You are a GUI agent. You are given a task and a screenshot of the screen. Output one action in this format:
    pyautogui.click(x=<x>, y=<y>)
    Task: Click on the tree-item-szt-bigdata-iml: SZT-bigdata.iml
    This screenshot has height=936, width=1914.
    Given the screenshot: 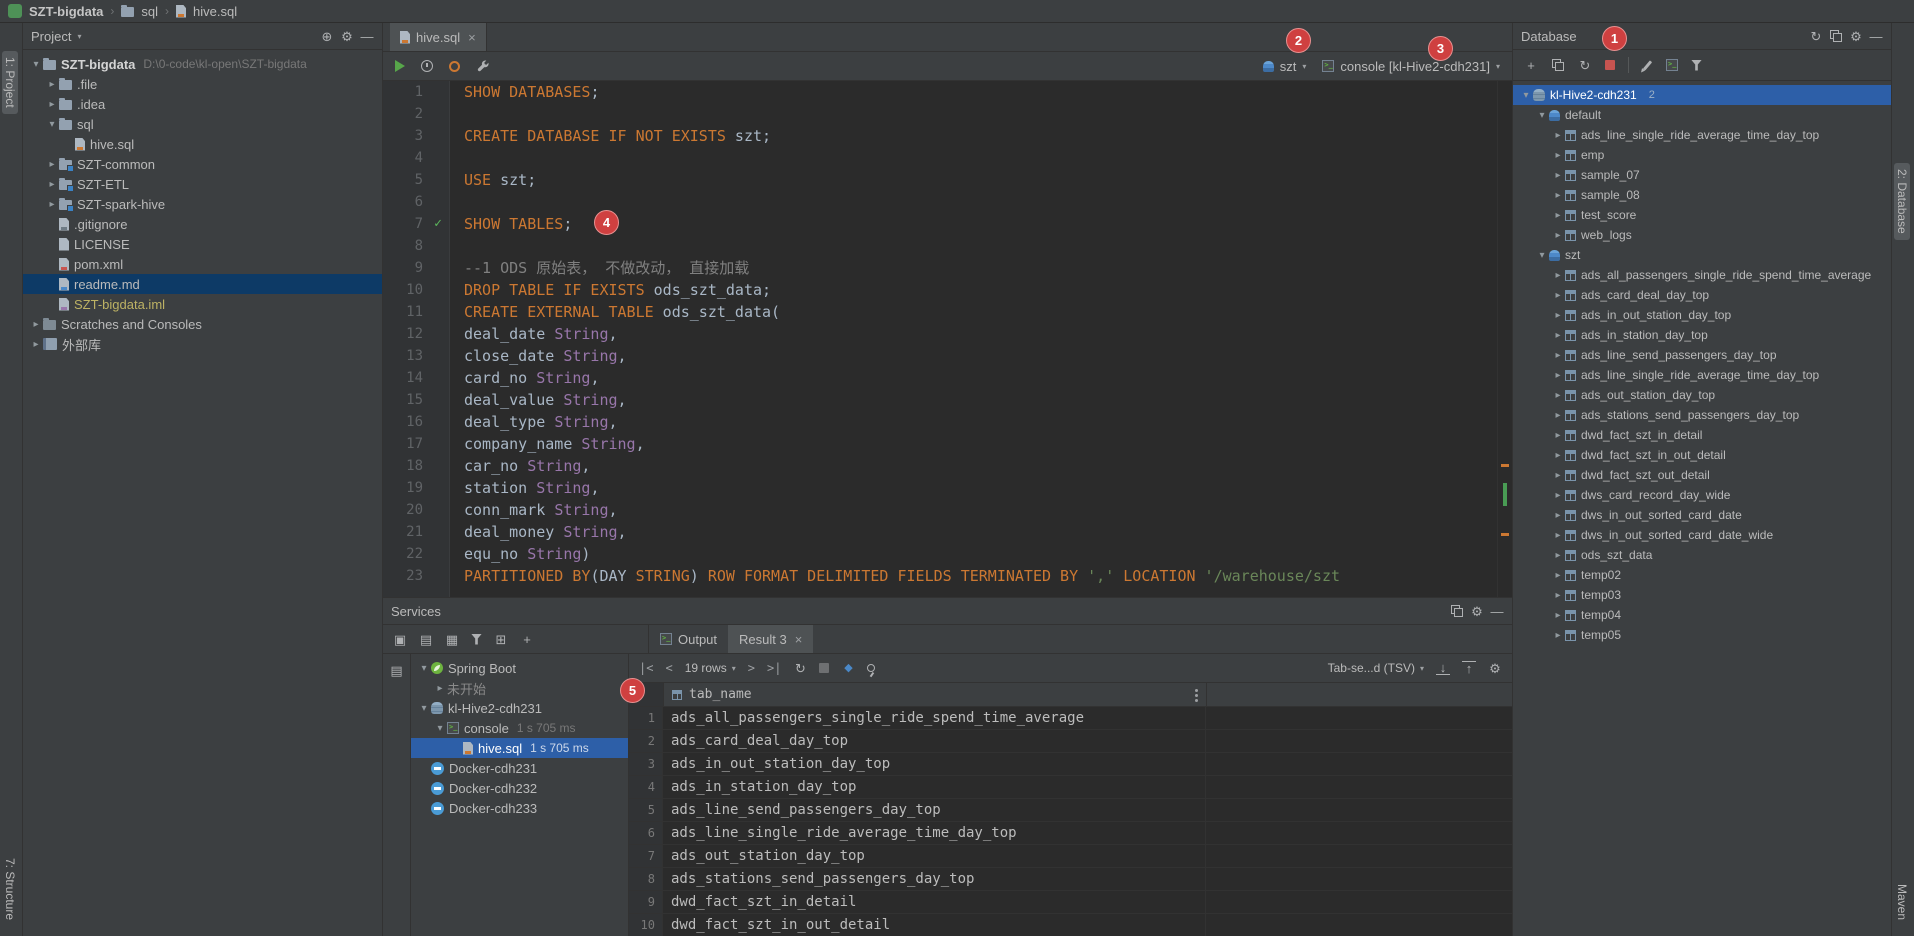 What is the action you would take?
    pyautogui.click(x=202, y=304)
    